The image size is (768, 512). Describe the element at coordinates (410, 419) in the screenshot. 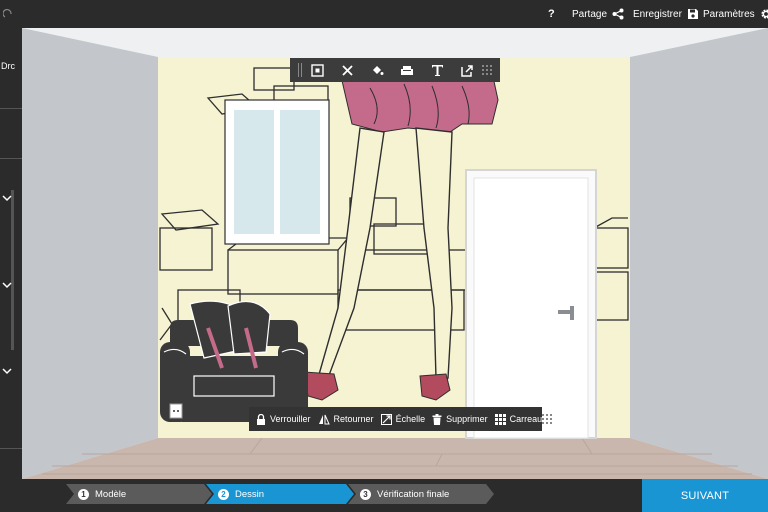

I see `scale-label: Échelle` at that location.